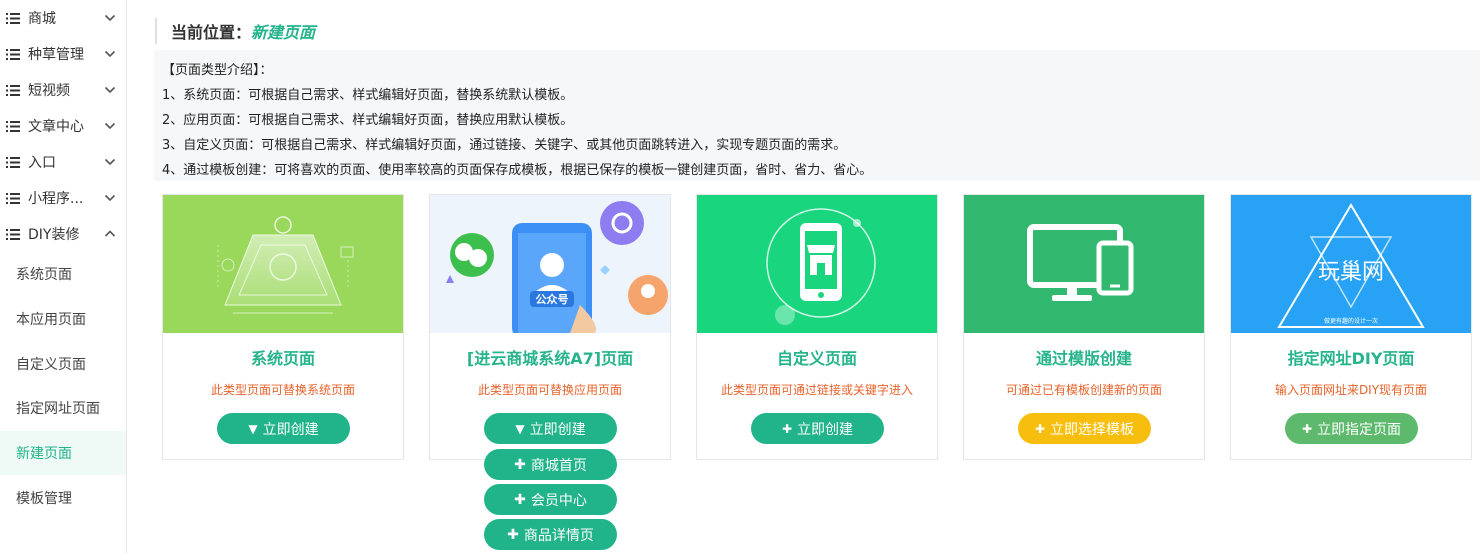 This screenshot has width=1482, height=553. I want to click on button-label: 立即指定页面, so click(1359, 429).